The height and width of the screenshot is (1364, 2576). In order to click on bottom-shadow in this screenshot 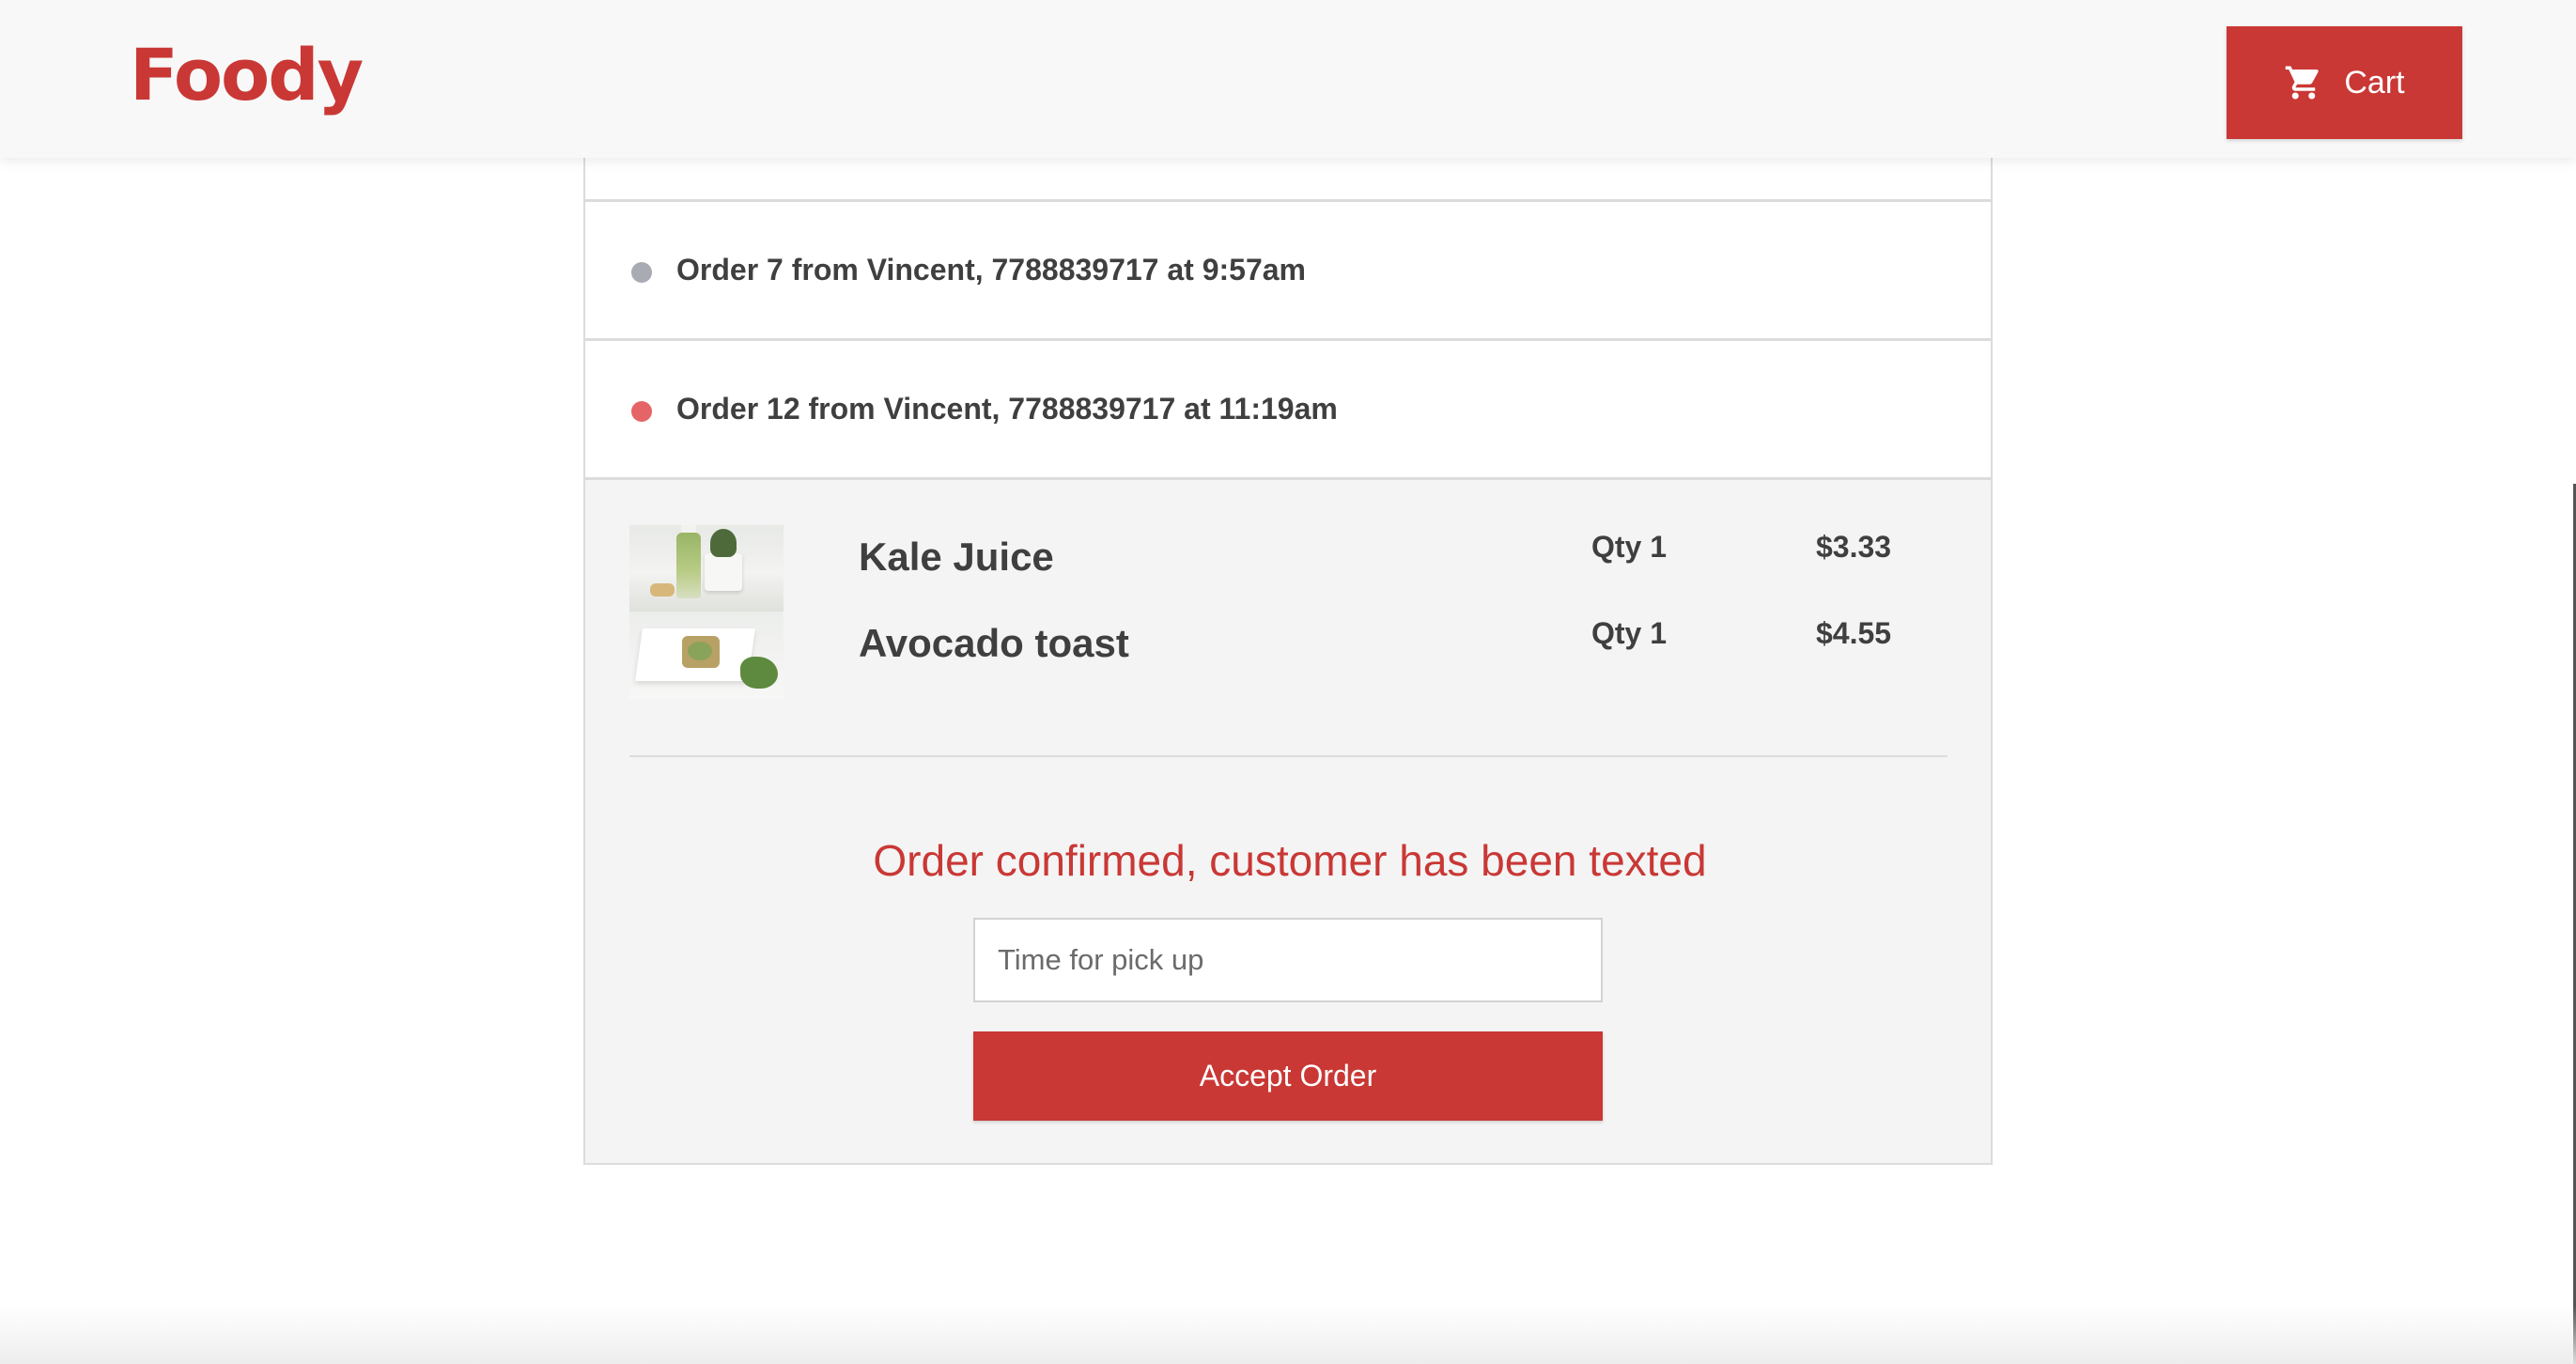, I will do `click(1288, 1335)`.